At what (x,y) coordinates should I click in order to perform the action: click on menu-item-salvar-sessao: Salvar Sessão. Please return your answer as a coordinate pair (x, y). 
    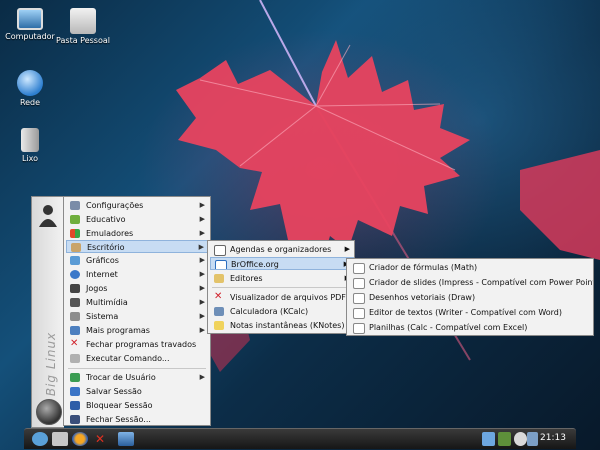
    Looking at the image, I should click on (137, 391).